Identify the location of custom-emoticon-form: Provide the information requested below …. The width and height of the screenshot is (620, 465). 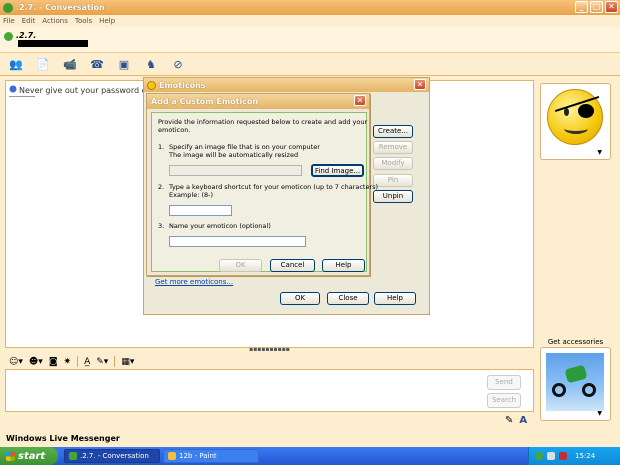
(264, 192).